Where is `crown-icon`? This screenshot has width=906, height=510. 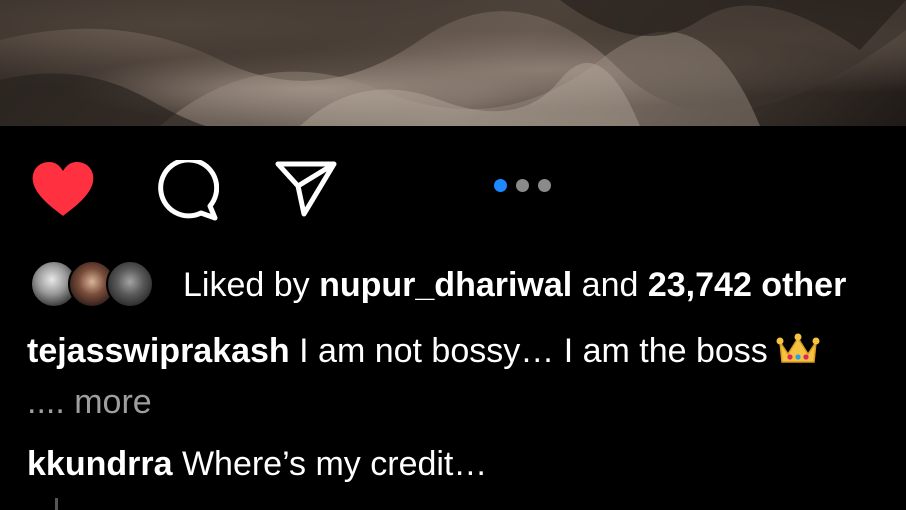 crown-icon is located at coordinates (798, 348).